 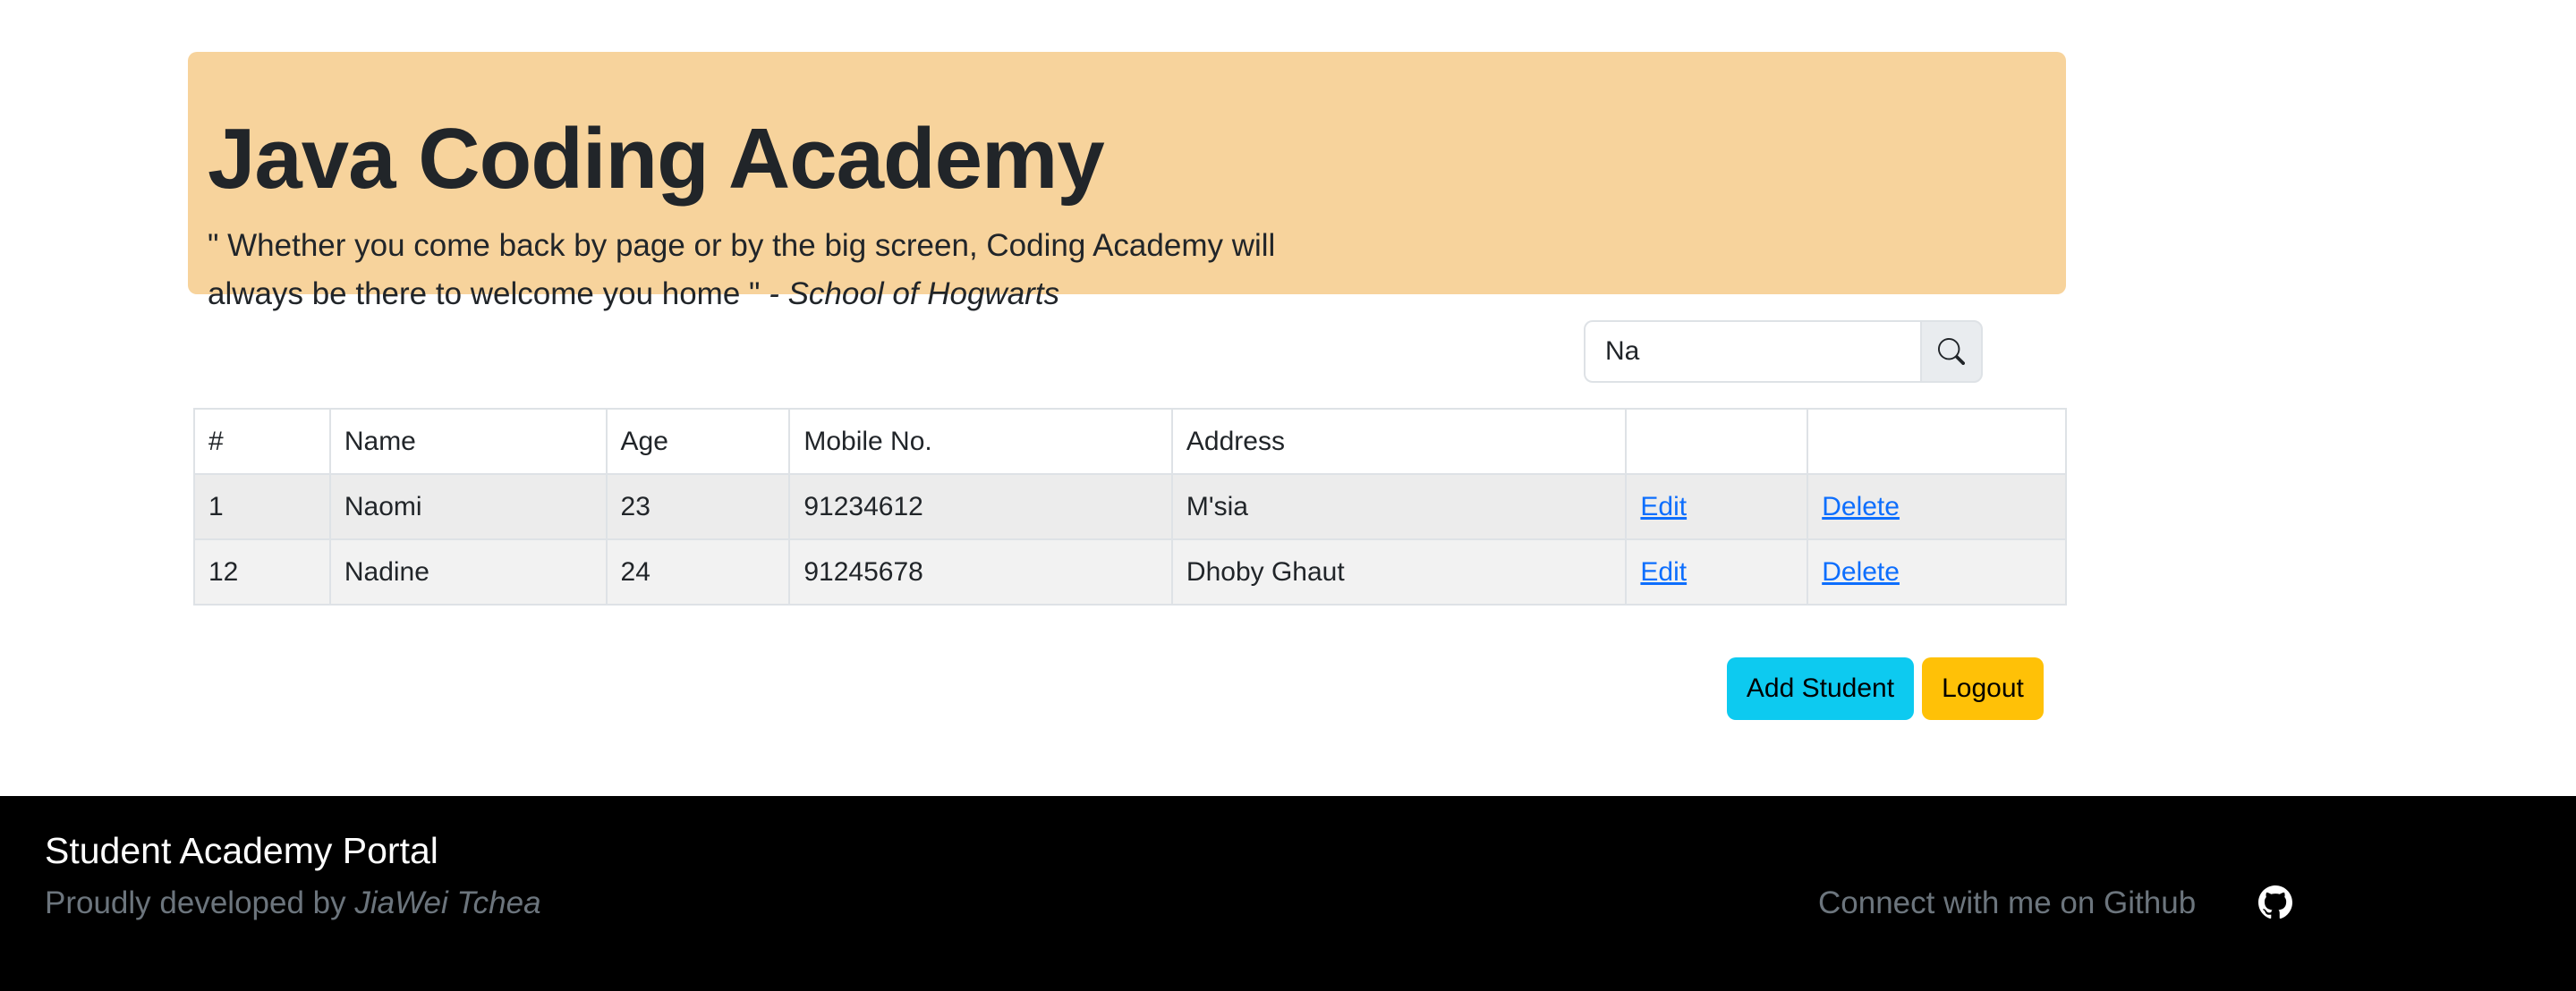 What do you see at coordinates (262, 572) in the screenshot?
I see `cell-id: 12` at bounding box center [262, 572].